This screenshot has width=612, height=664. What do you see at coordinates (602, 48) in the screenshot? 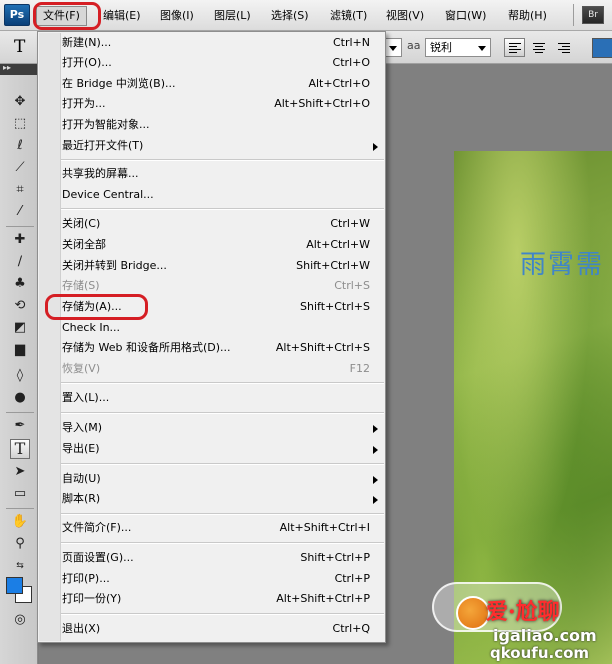
I see `text-color-swatch` at bounding box center [602, 48].